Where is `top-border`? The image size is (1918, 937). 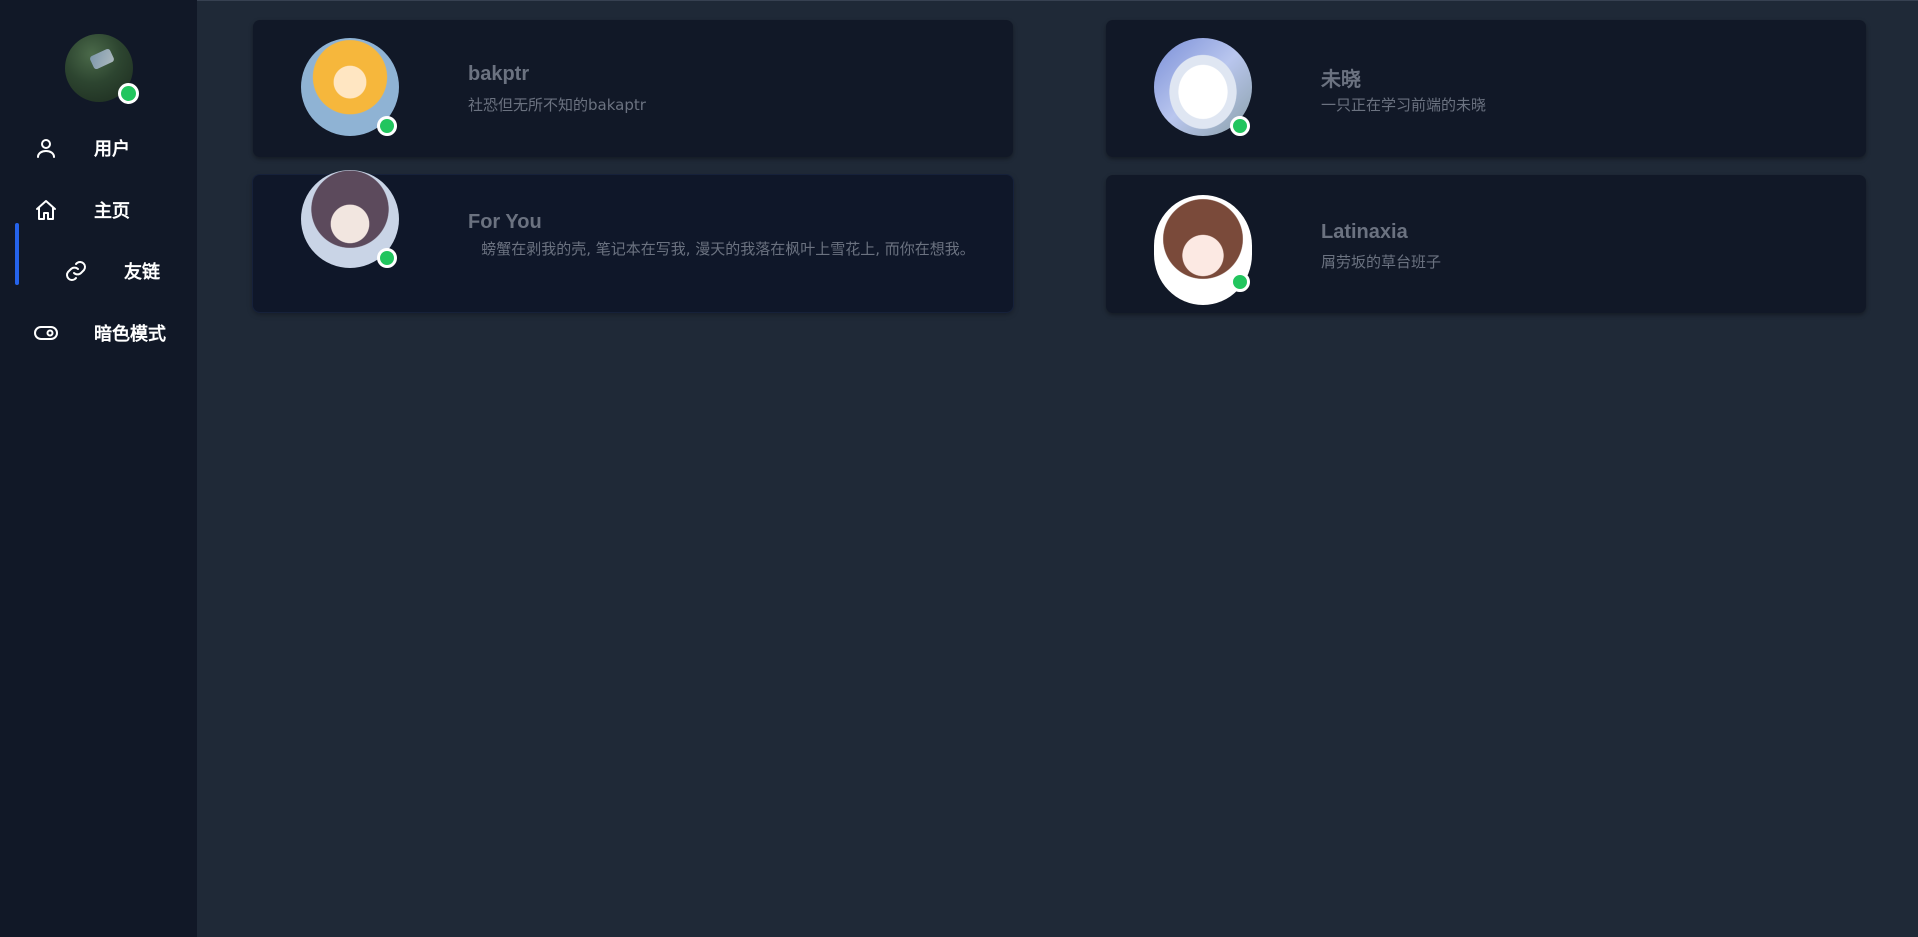
top-border is located at coordinates (959, 0).